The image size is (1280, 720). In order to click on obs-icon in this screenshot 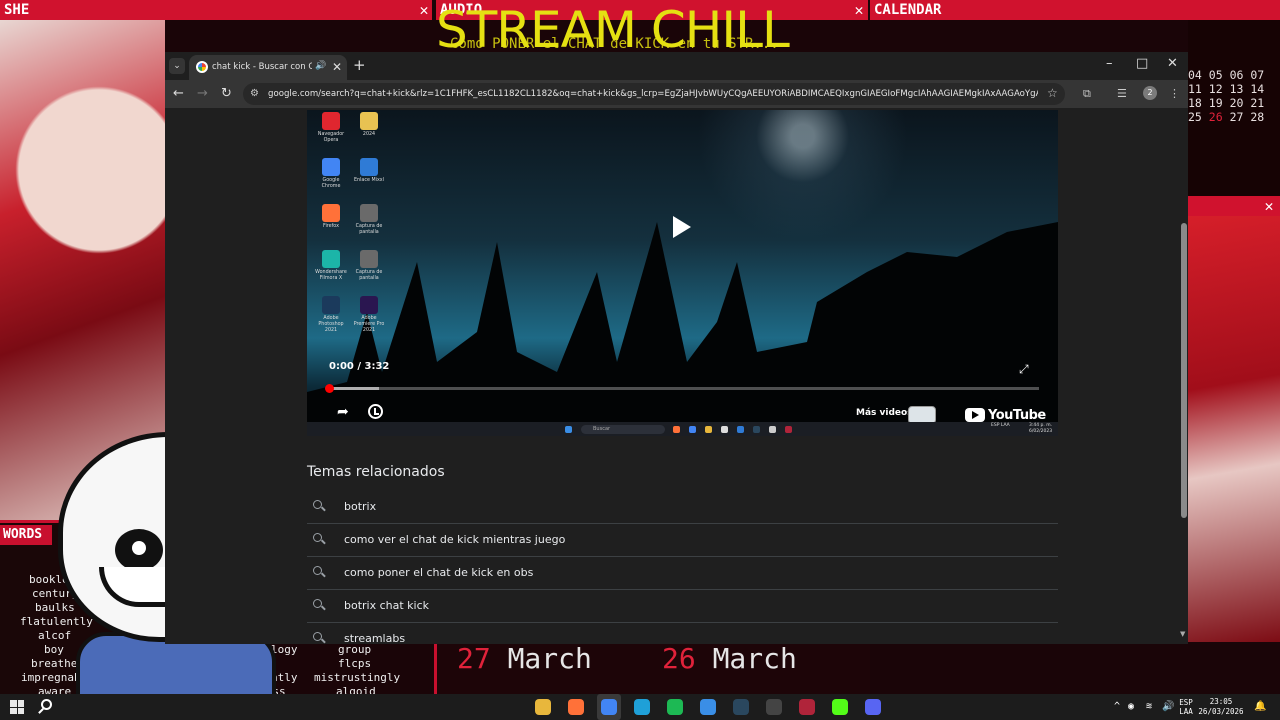, I will do `click(774, 707)`.